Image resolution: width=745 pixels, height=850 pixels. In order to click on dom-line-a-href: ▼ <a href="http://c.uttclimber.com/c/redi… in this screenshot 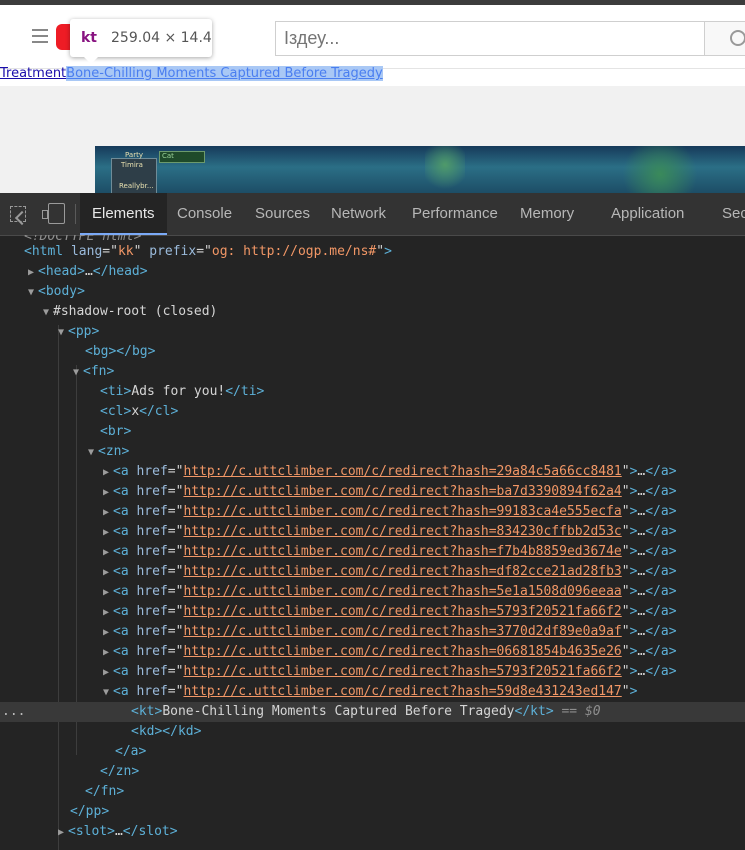, I will do `click(372, 692)`.